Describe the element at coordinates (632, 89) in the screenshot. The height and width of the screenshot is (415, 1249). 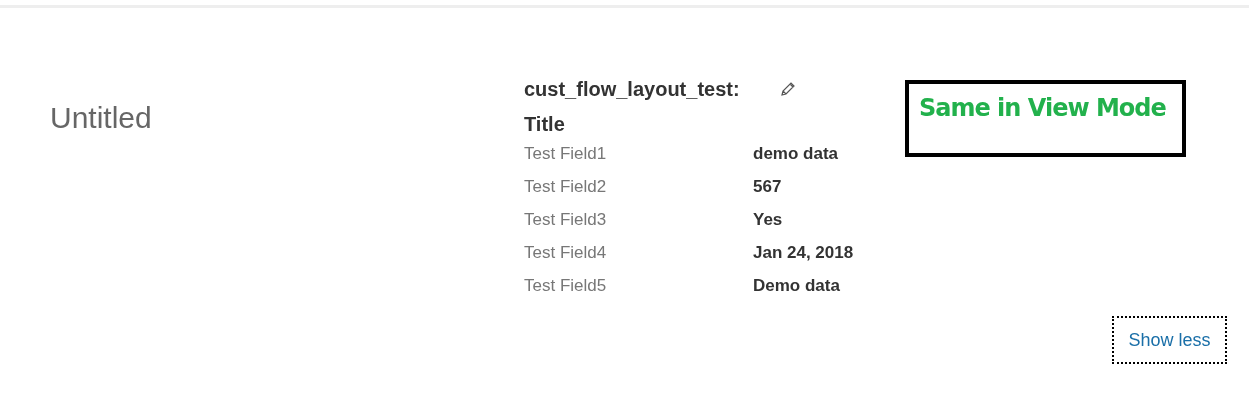
I see `record-title: cust_flow_layout_test:` at that location.